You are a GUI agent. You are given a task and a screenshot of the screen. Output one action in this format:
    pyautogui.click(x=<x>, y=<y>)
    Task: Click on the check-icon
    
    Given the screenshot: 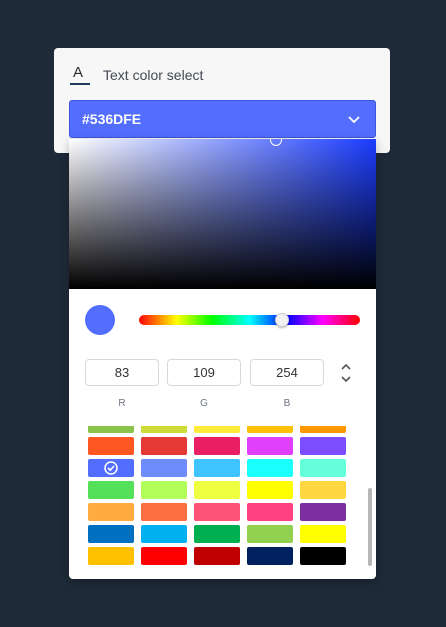 What is the action you would take?
    pyautogui.click(x=111, y=468)
    